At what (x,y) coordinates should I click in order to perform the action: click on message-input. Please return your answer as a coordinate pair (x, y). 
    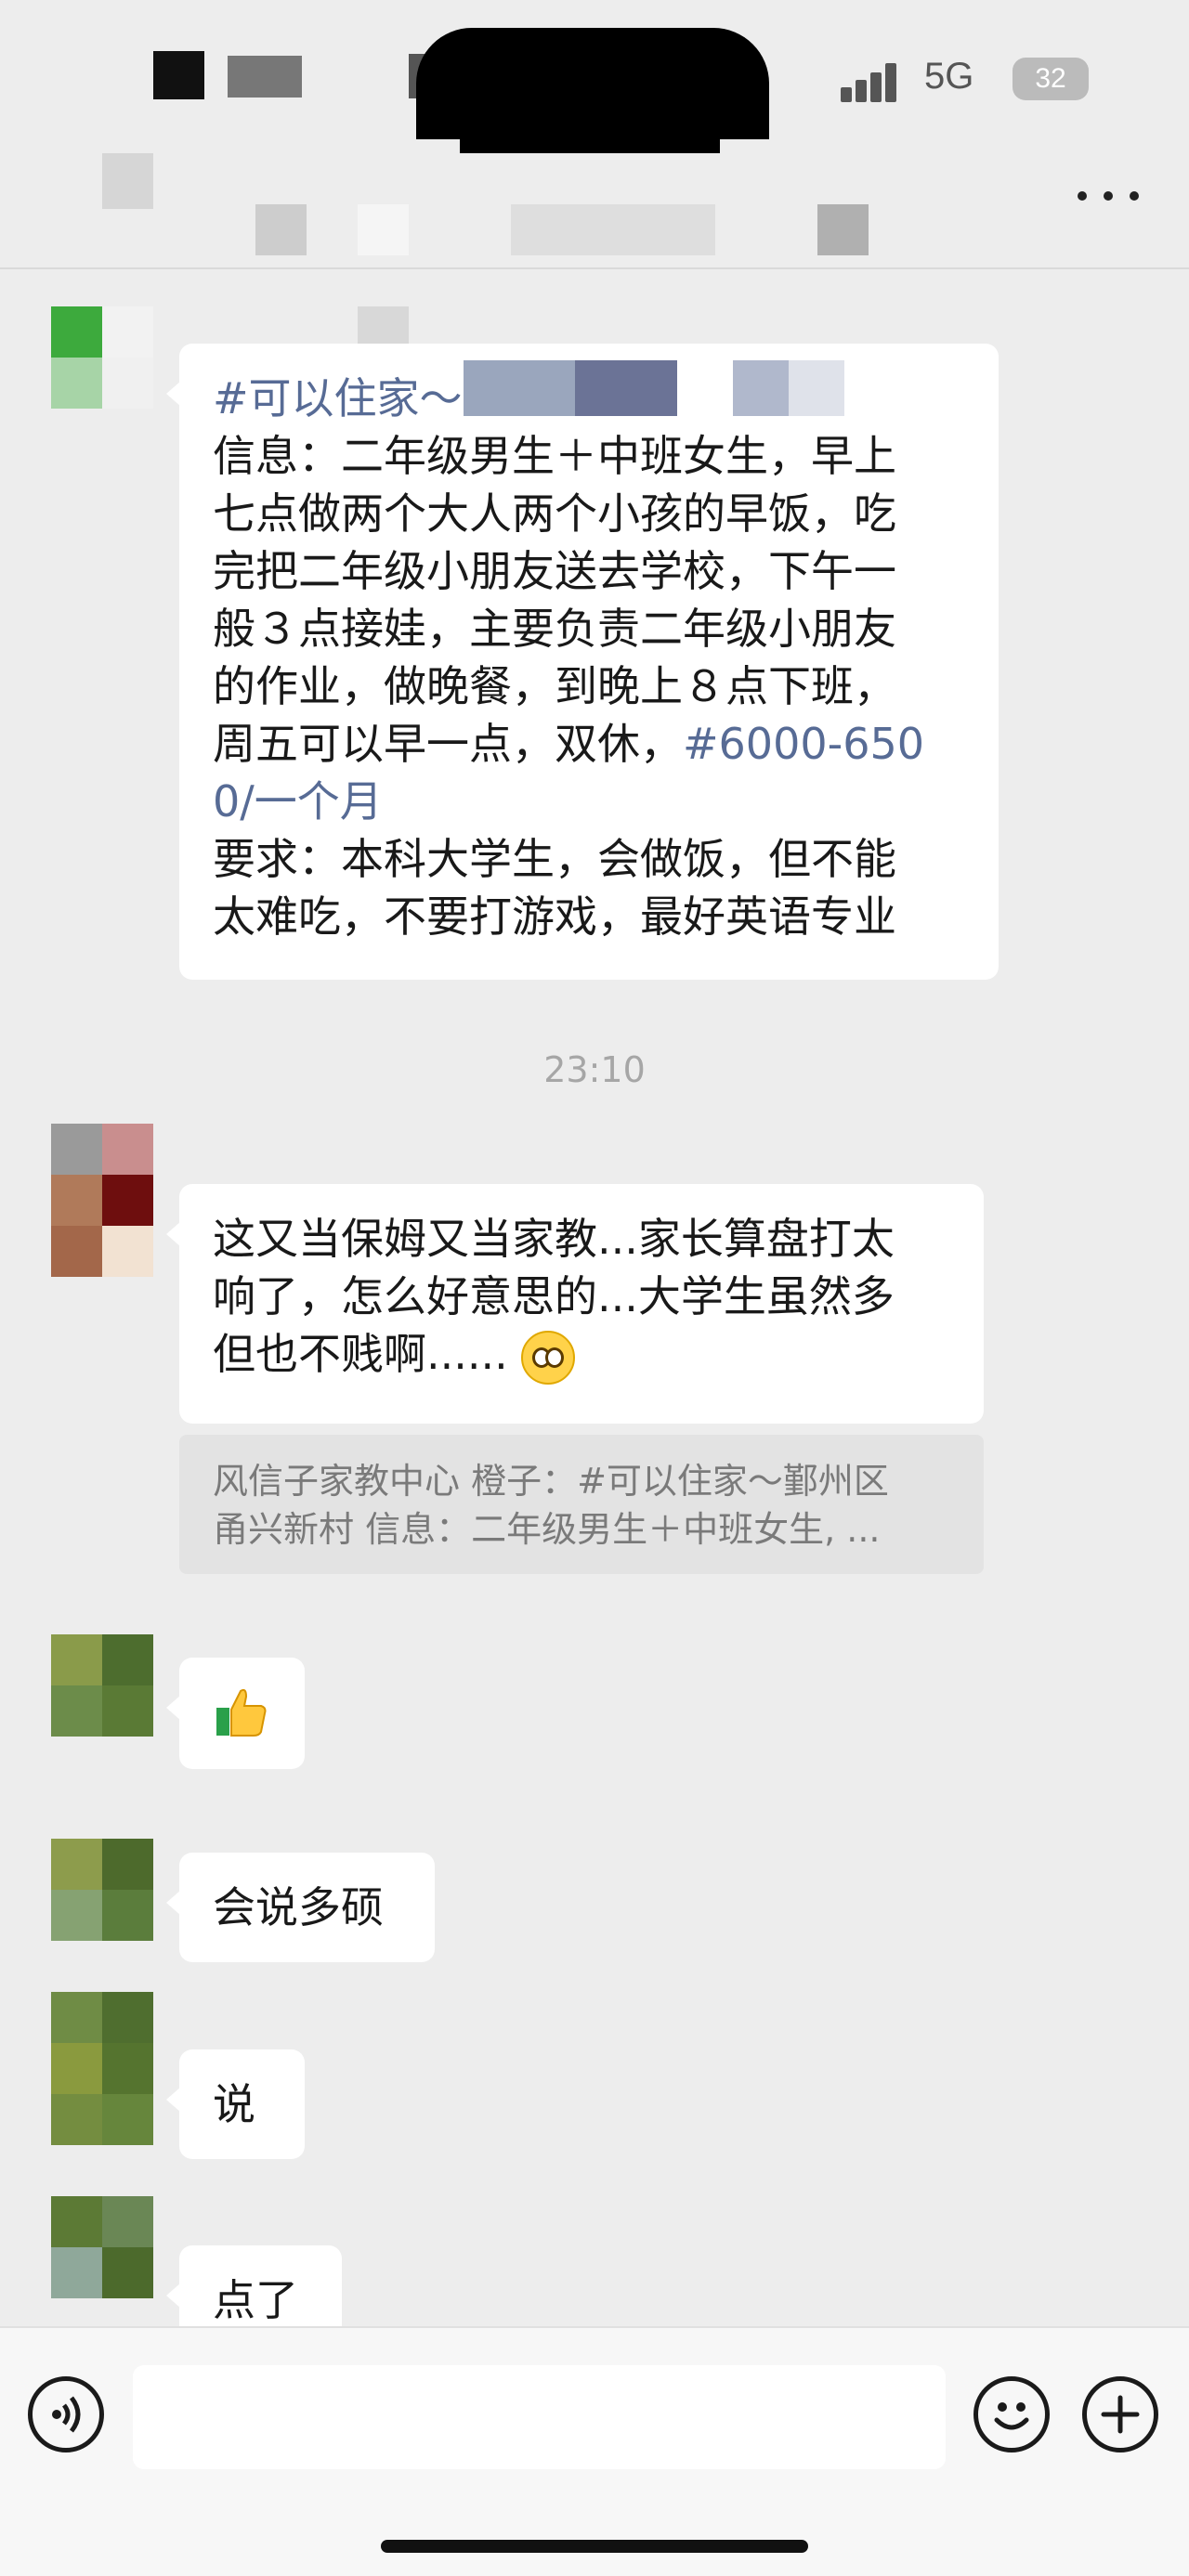
    Looking at the image, I should click on (539, 2417).